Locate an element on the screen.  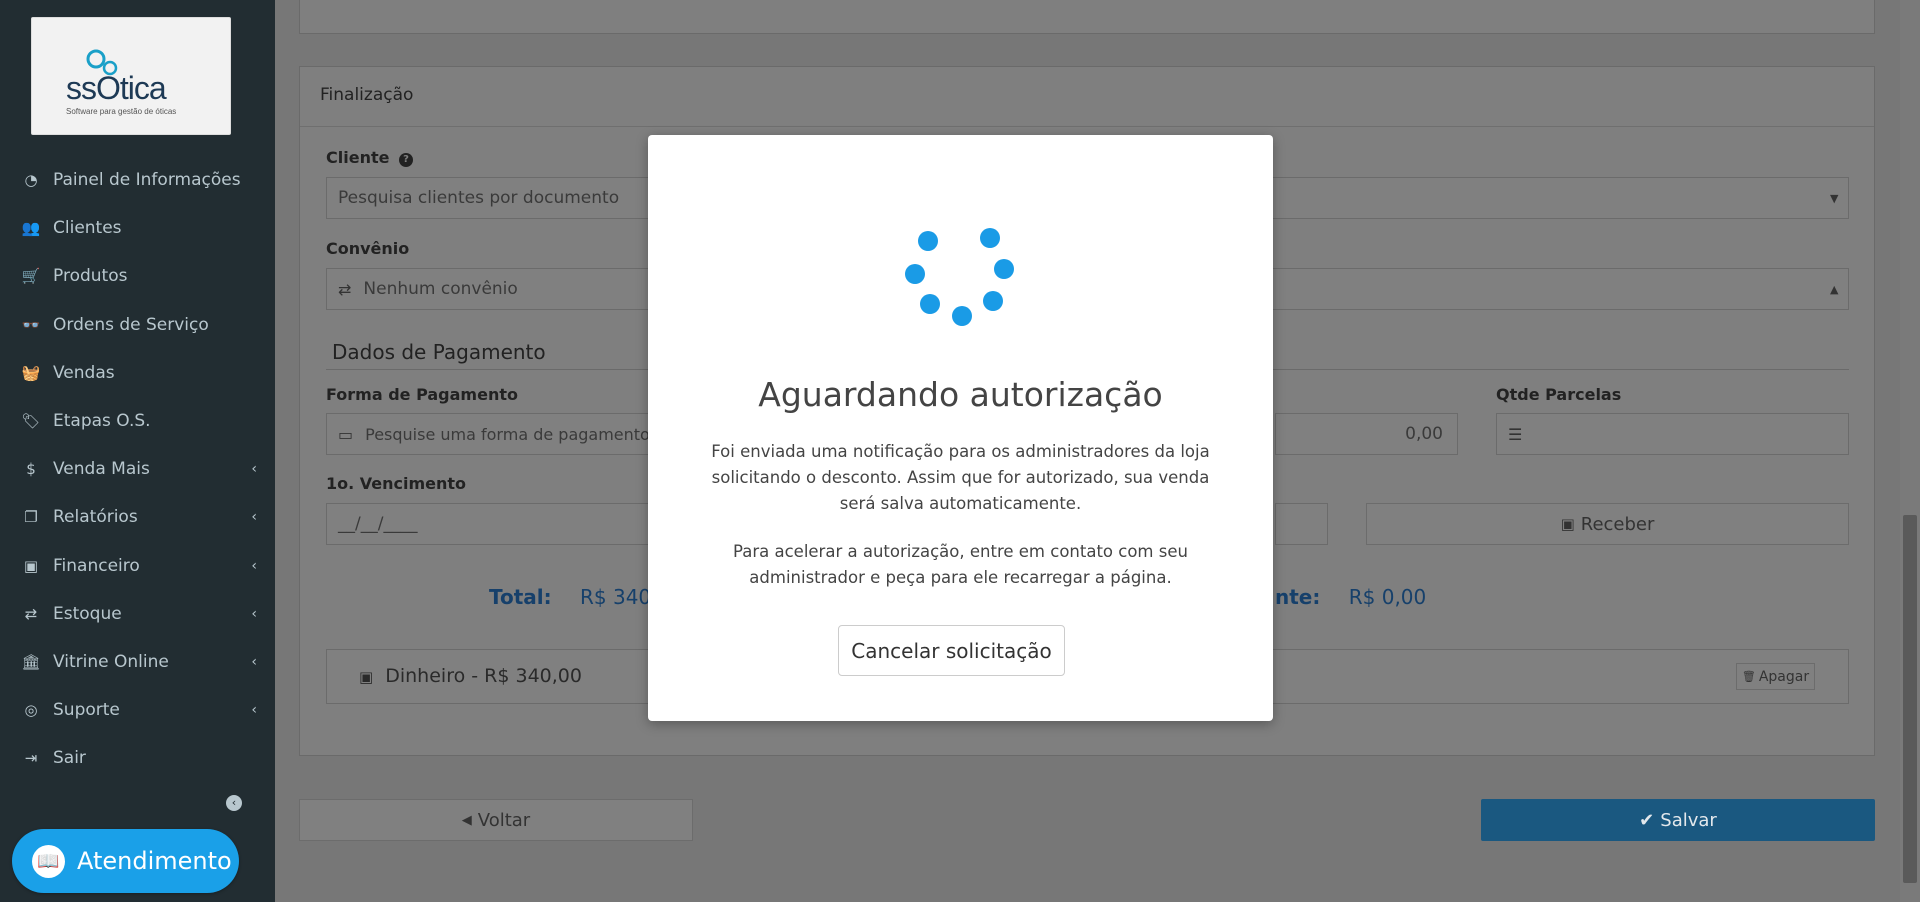
list-icon: ☰ is located at coordinates (1515, 434).